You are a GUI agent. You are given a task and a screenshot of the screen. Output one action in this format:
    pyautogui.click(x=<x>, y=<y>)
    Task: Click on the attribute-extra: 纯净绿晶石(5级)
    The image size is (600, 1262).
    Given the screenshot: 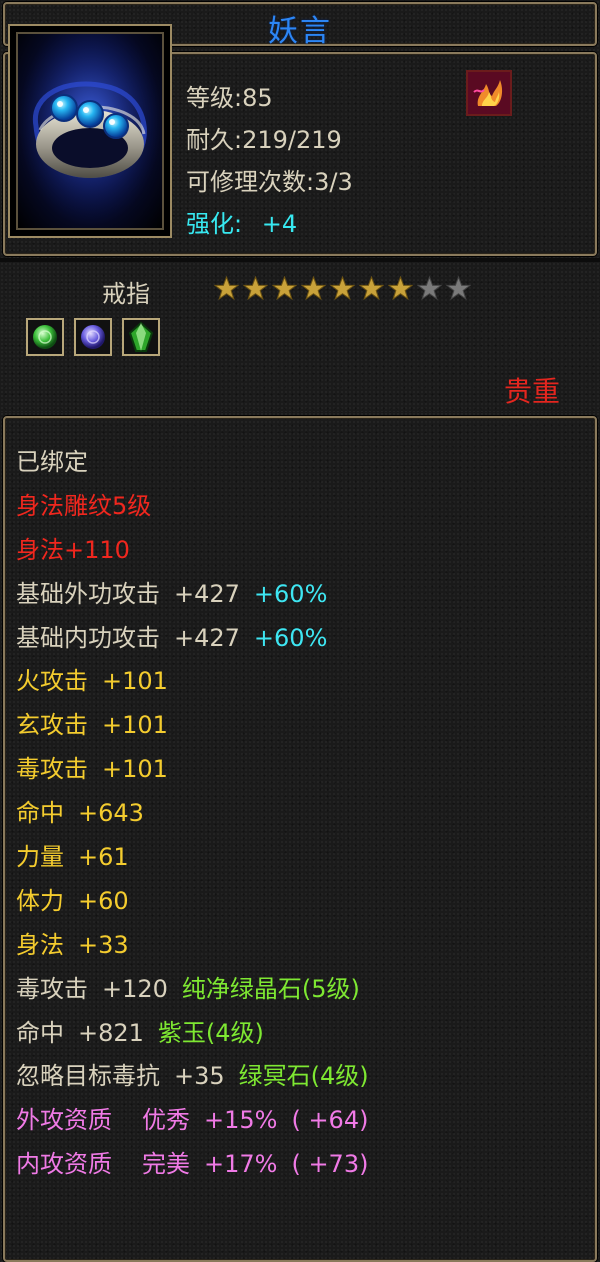 What is the action you would take?
    pyautogui.click(x=270, y=988)
    